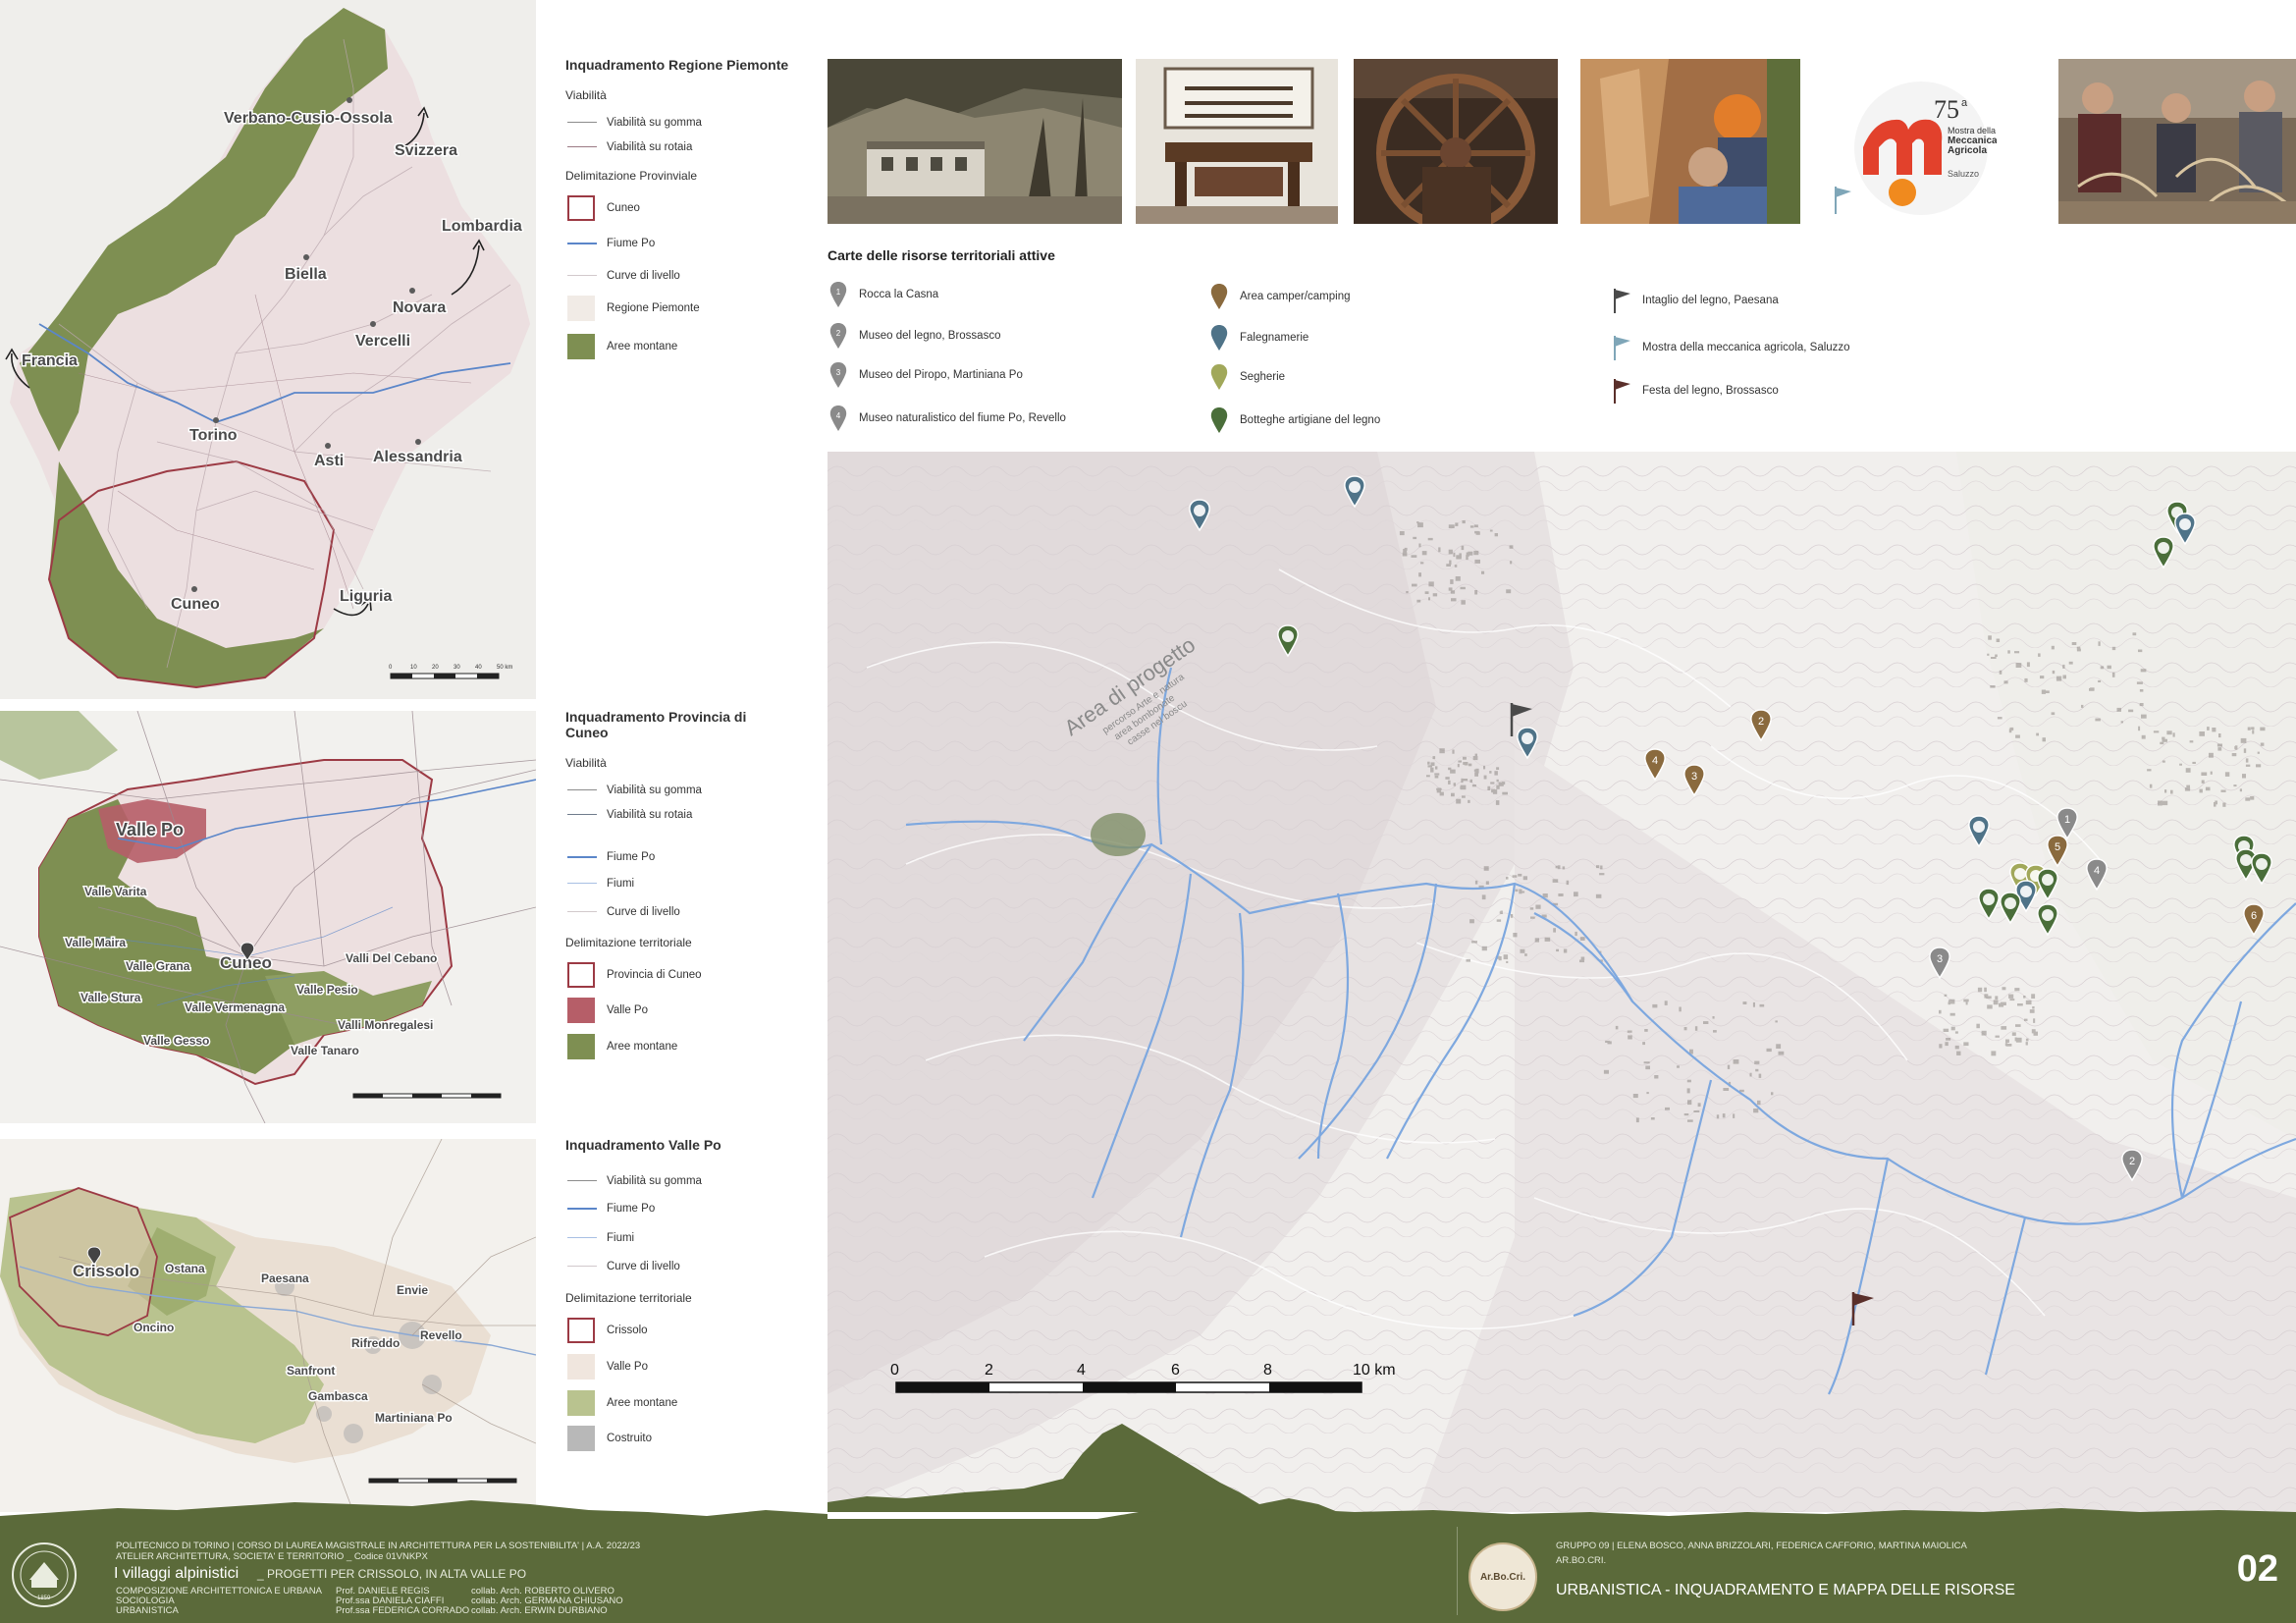 The image size is (2296, 1623). Describe the element at coordinates (306, 274) in the screenshot. I see `label-biella: Biella` at that location.